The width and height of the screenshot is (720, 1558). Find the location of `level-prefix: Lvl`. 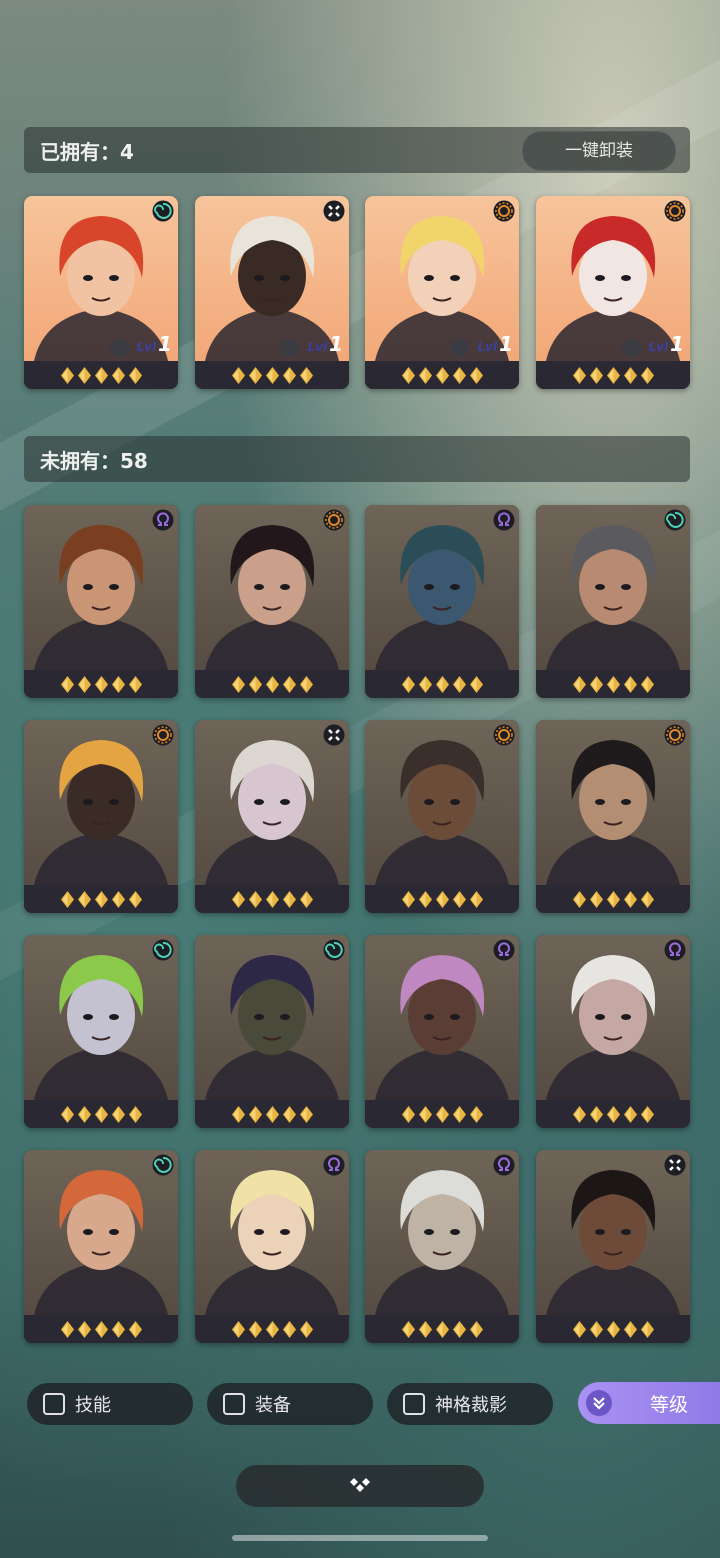

level-prefix: Lvl is located at coordinates (146, 347).